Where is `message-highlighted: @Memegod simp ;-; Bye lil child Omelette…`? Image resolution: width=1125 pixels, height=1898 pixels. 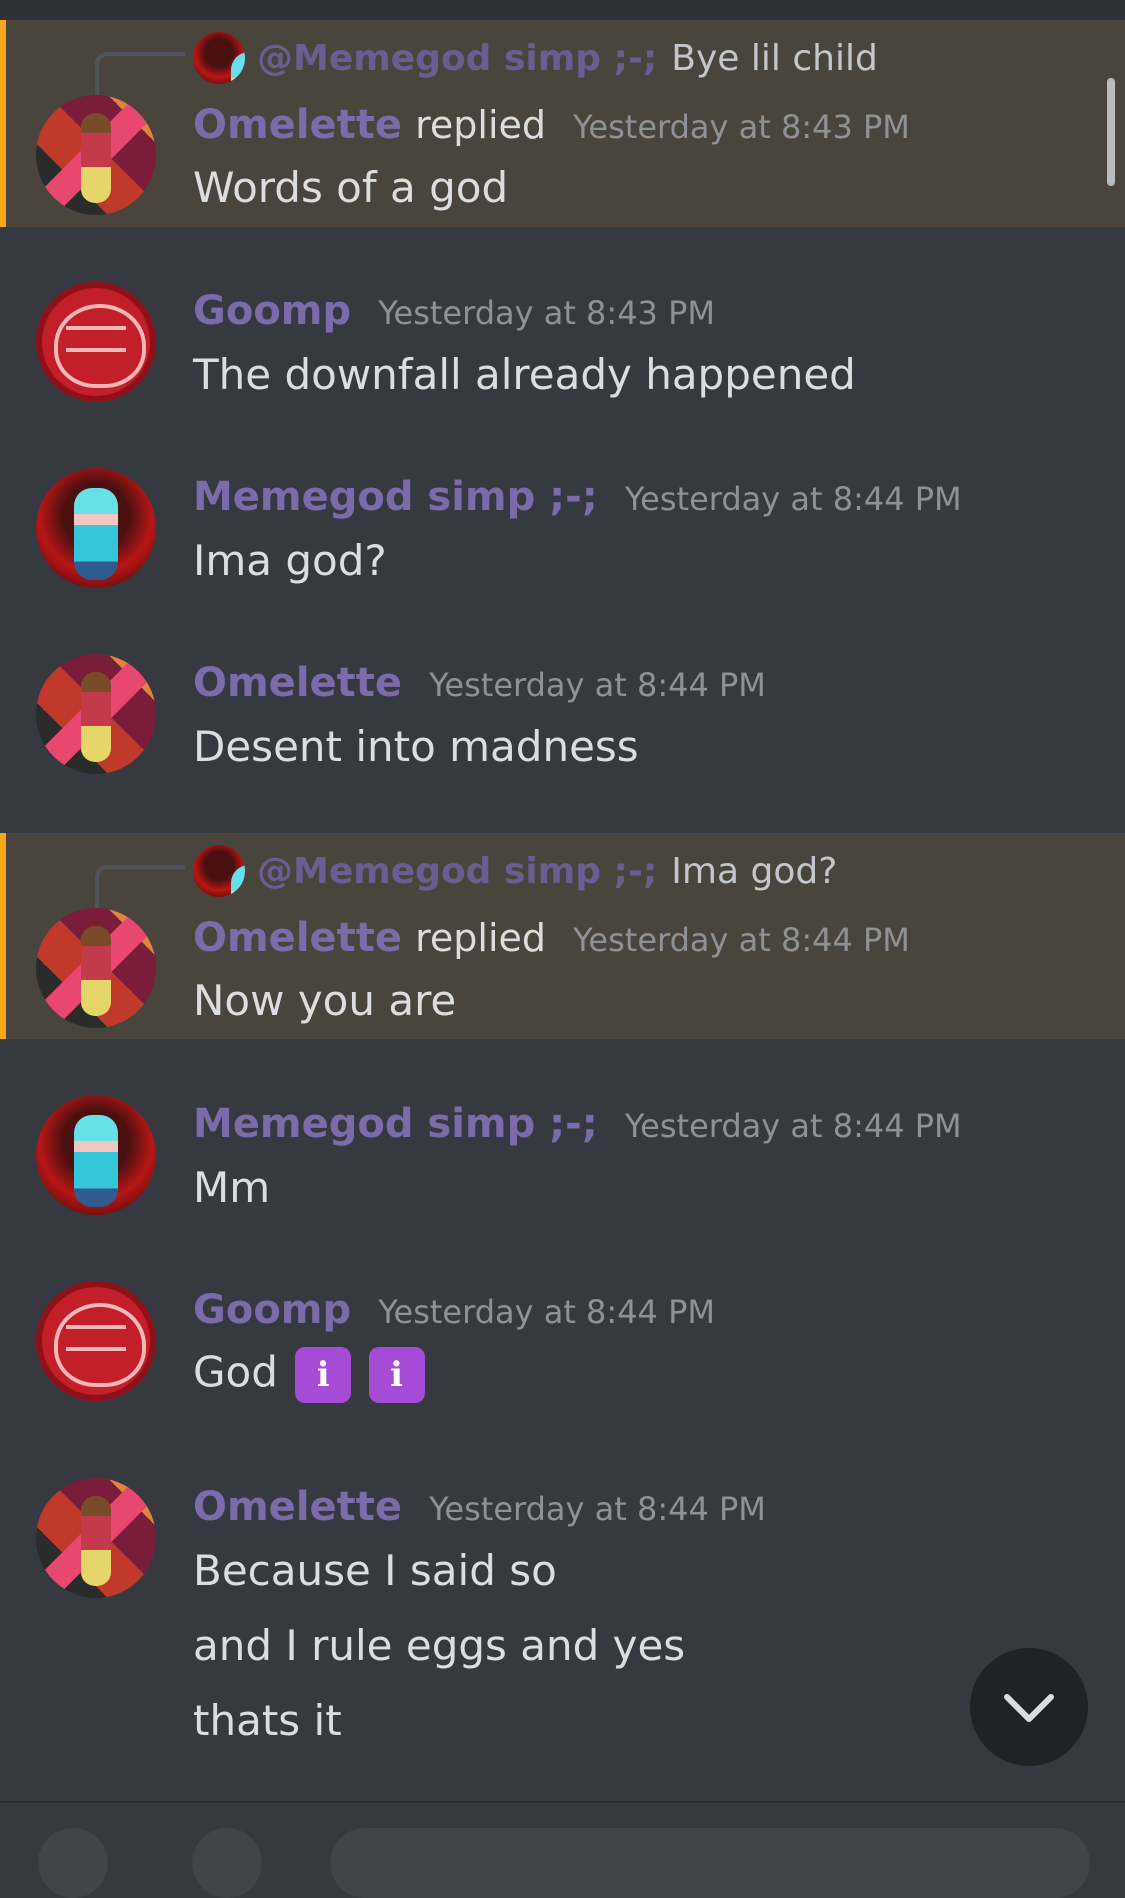 message-highlighted: @Memegod simp ;-; Bye lil child Omelette… is located at coordinates (562, 123).